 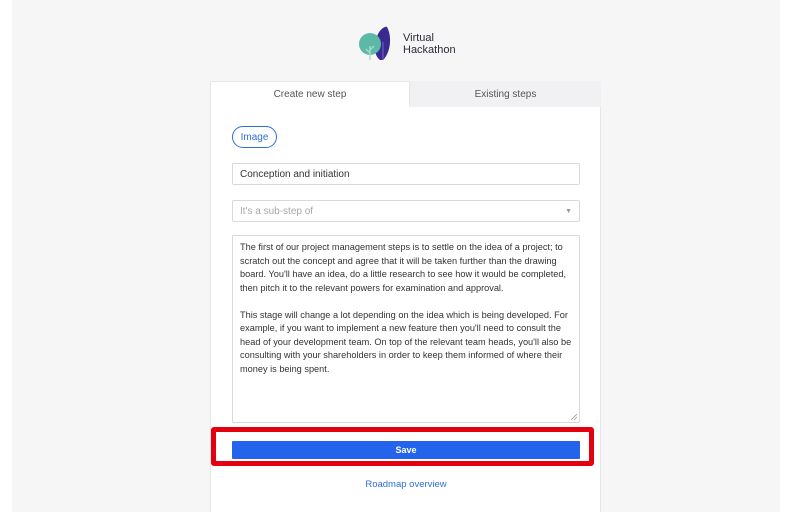 I want to click on roadmap-overview-link: Roadmap overview, so click(x=406, y=484).